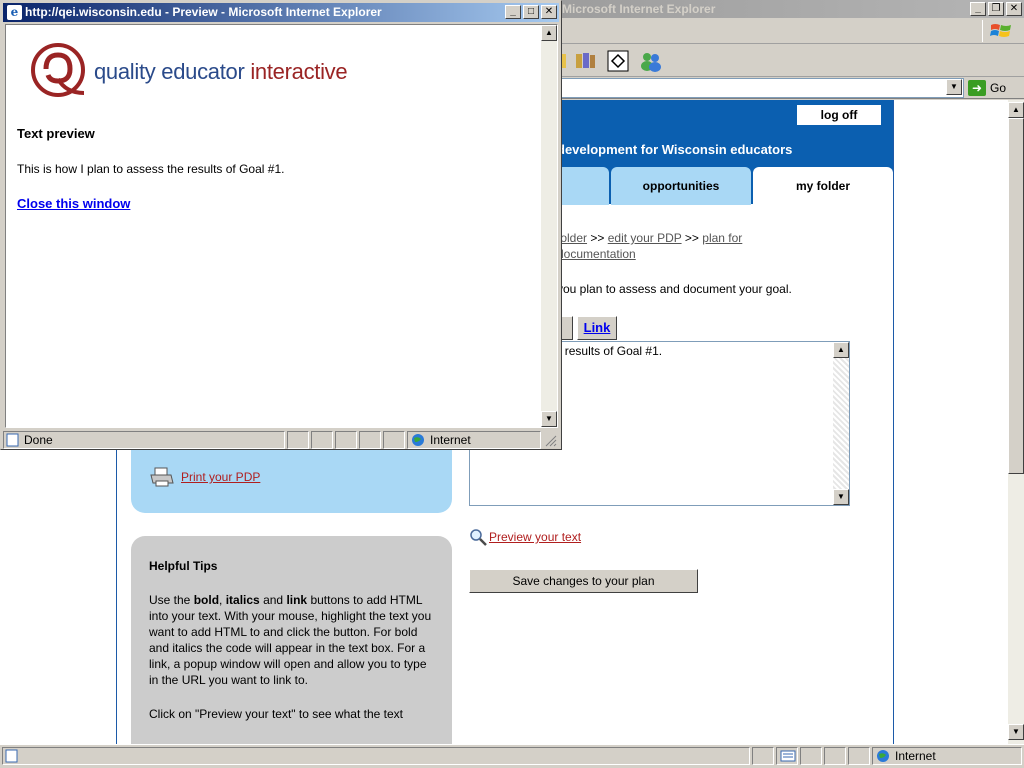 The width and height of the screenshot is (1024, 768). What do you see at coordinates (551, 441) in the screenshot?
I see `resize-grip-icon` at bounding box center [551, 441].